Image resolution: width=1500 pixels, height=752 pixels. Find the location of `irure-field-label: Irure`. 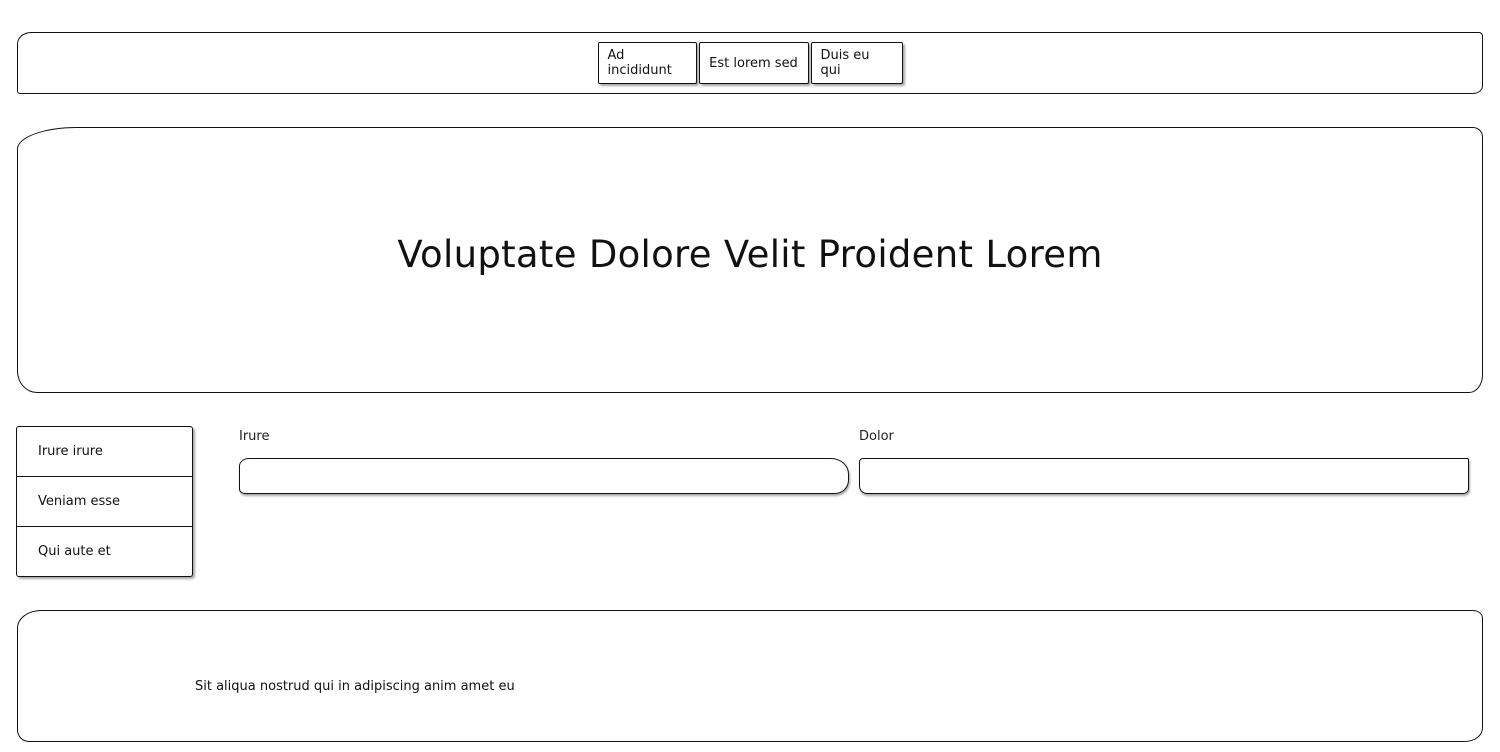

irure-field-label: Irure is located at coordinates (254, 436).